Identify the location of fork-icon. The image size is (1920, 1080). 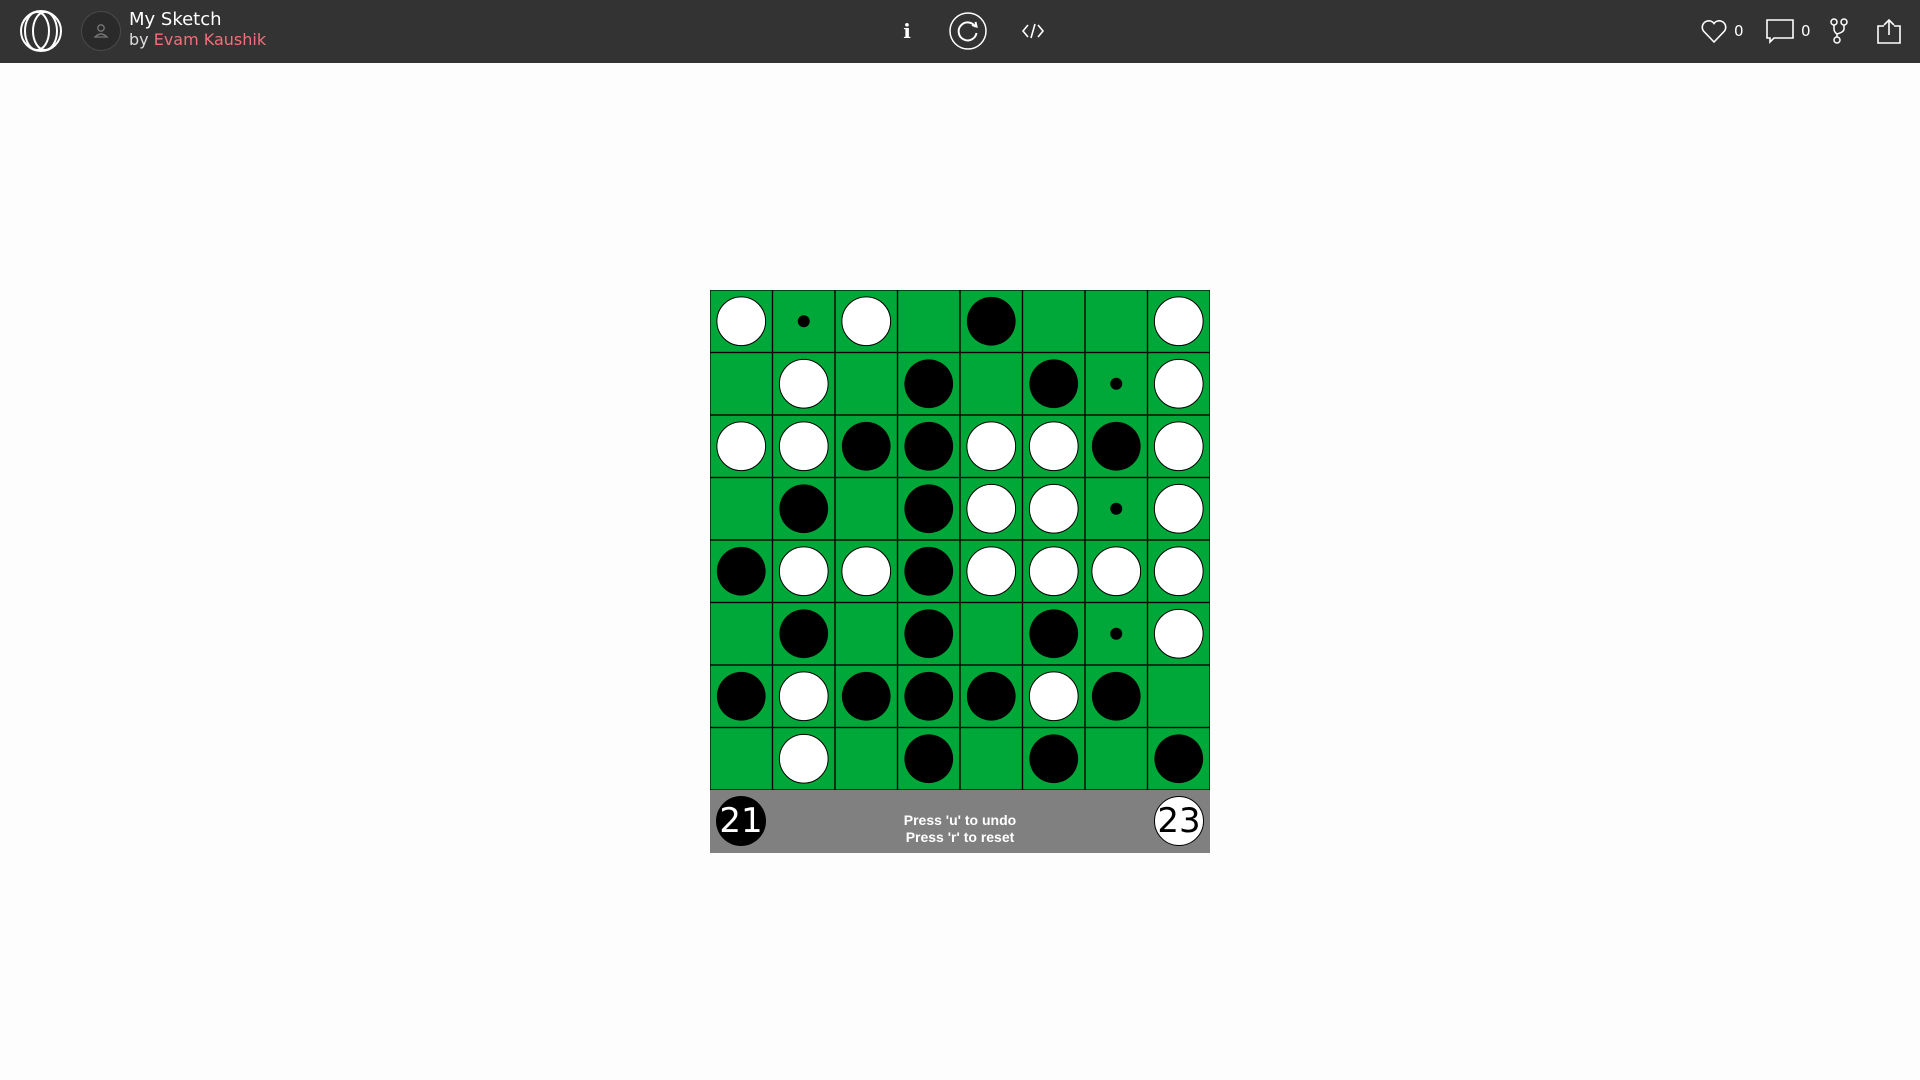
(1839, 31).